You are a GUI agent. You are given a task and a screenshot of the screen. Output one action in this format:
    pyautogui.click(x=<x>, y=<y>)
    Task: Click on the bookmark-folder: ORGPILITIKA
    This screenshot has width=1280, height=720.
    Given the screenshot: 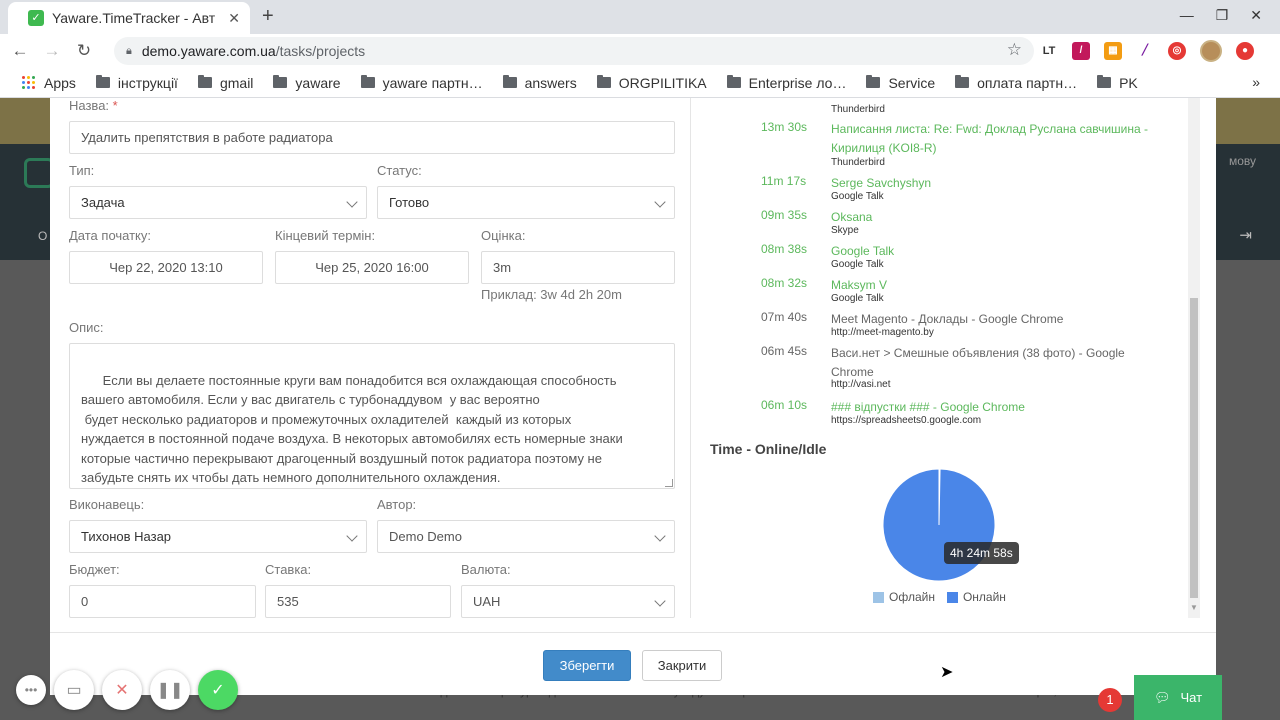 What is the action you would take?
    pyautogui.click(x=651, y=82)
    